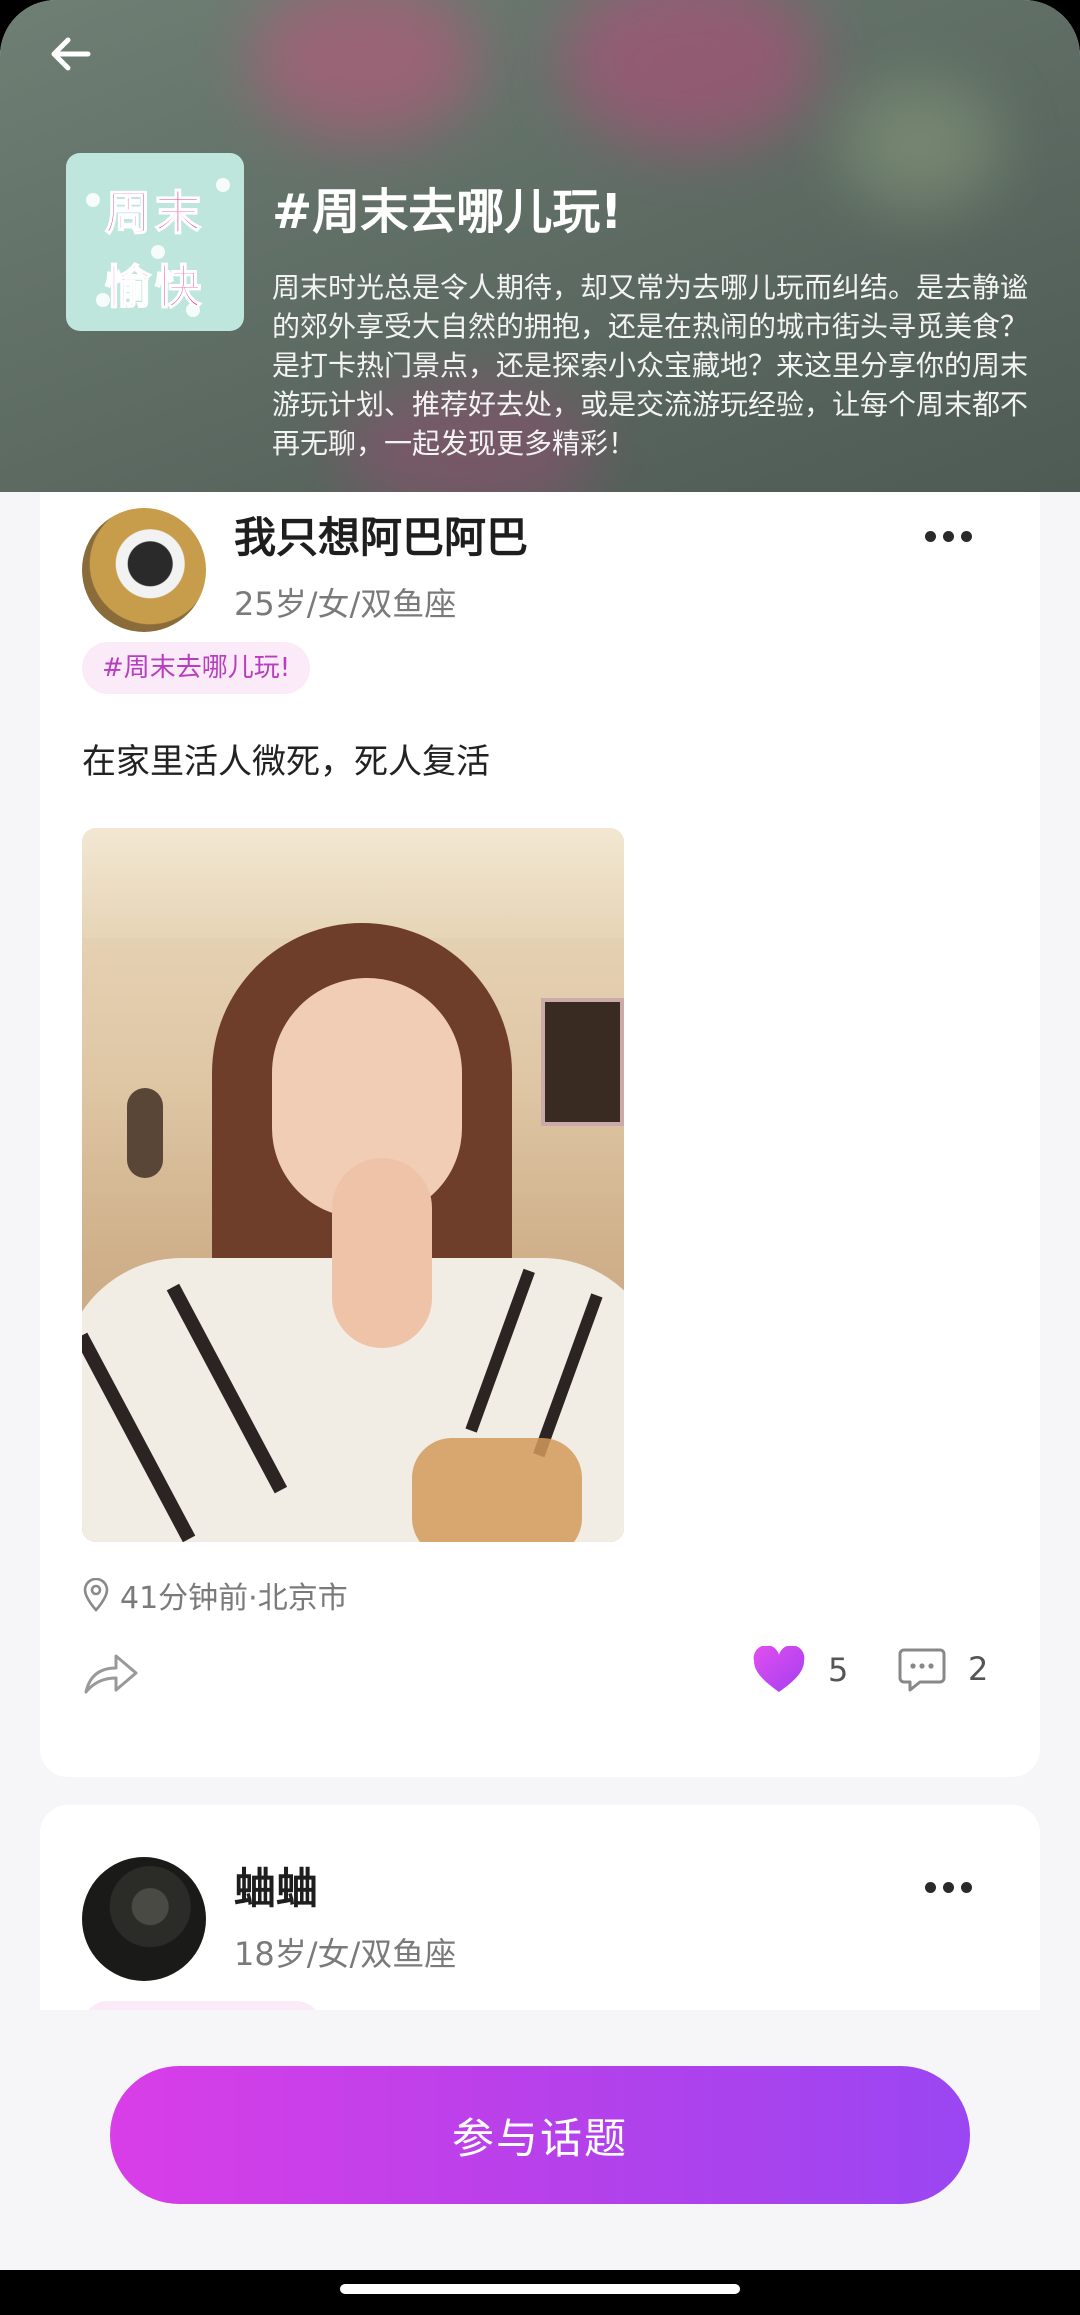 This screenshot has height=2315, width=1080. What do you see at coordinates (381, 534) in the screenshot?
I see `username: 我只想阿巴阿巴` at bounding box center [381, 534].